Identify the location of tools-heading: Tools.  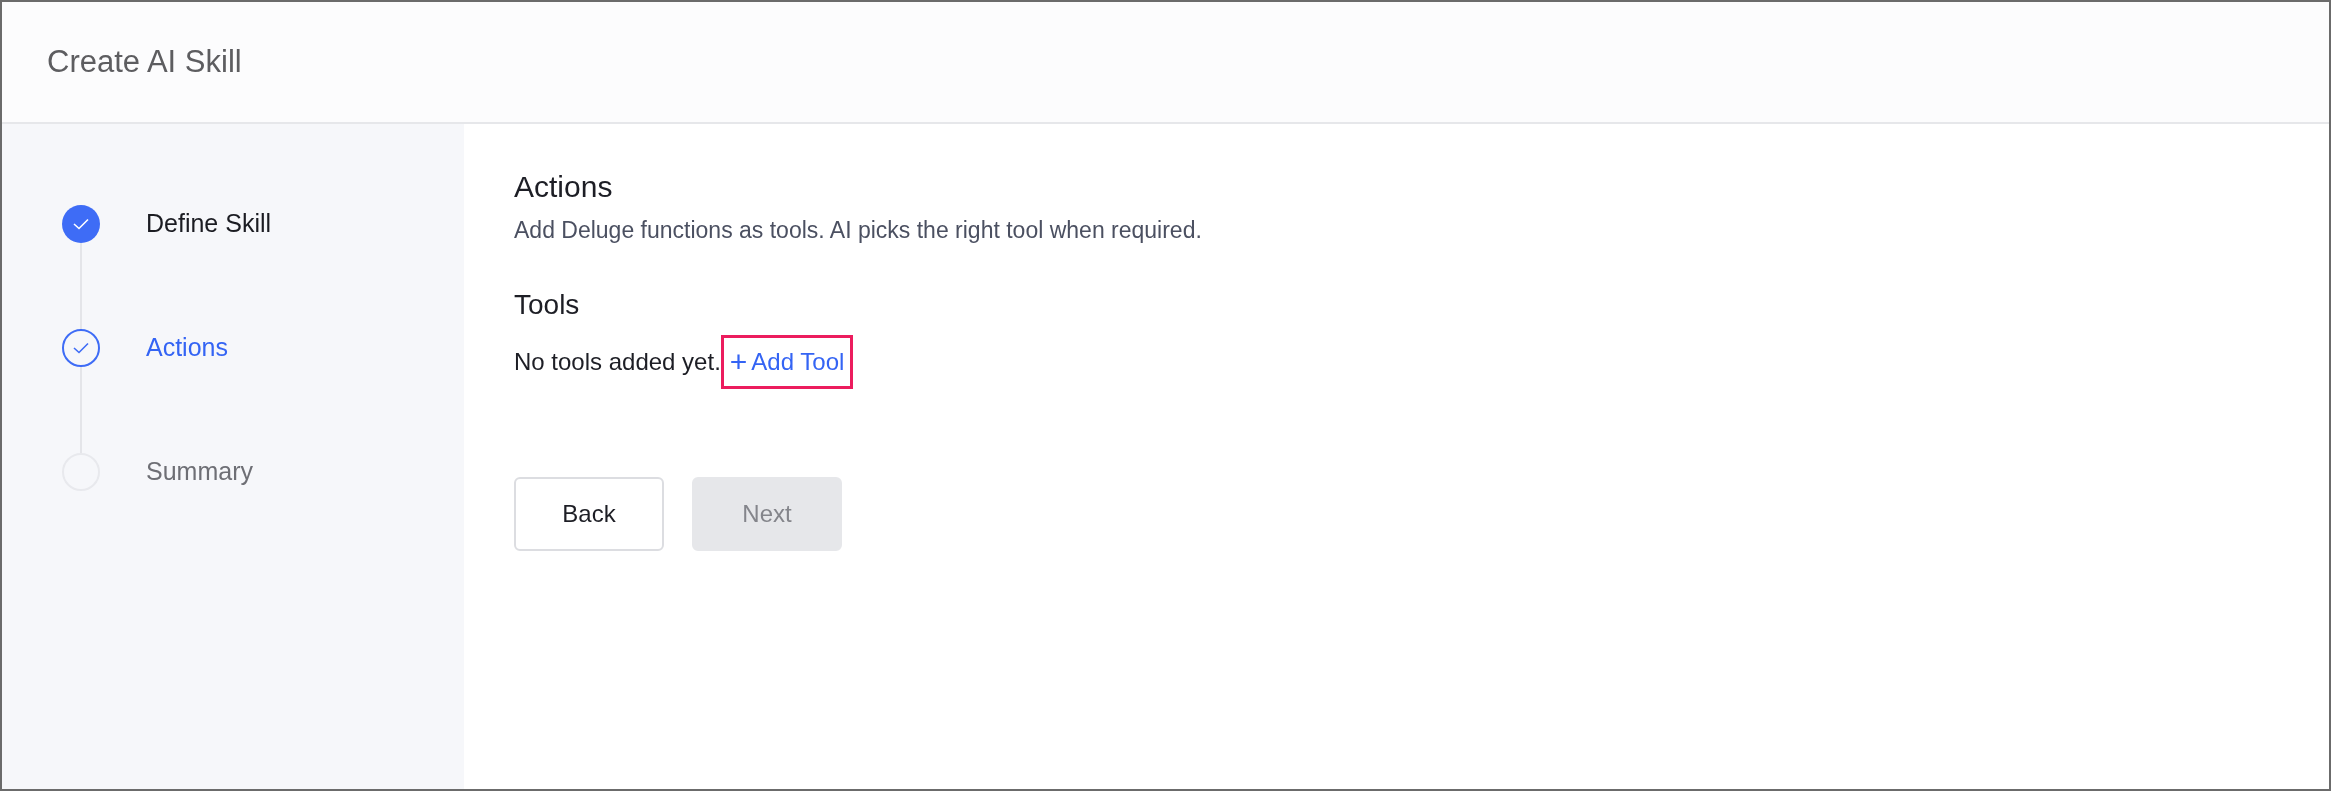
(547, 304).